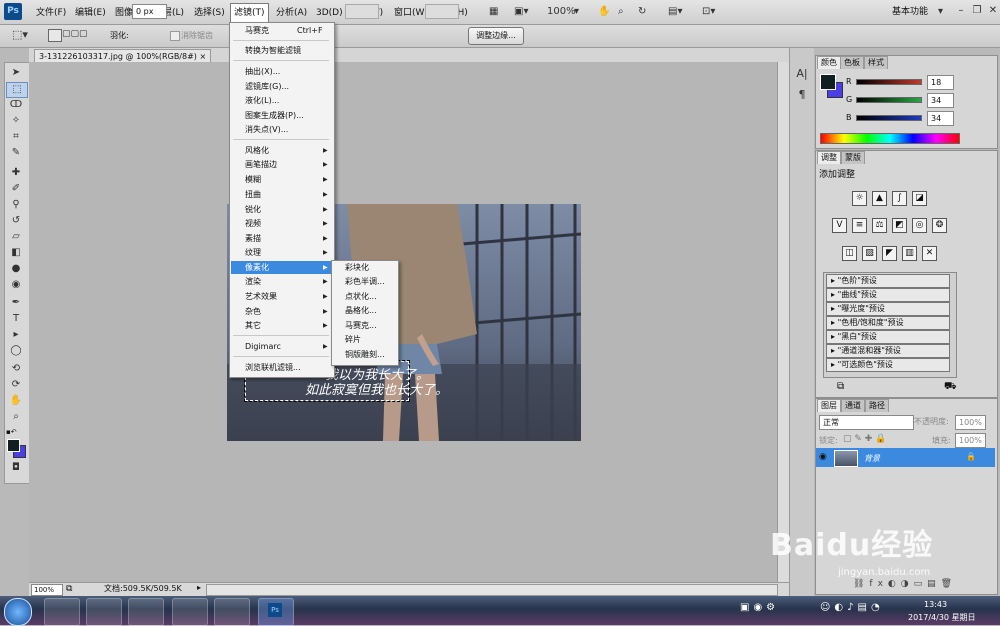  Describe the element at coordinates (257, 151) in the screenshot. I see `menu-stylize: 风格化` at that location.